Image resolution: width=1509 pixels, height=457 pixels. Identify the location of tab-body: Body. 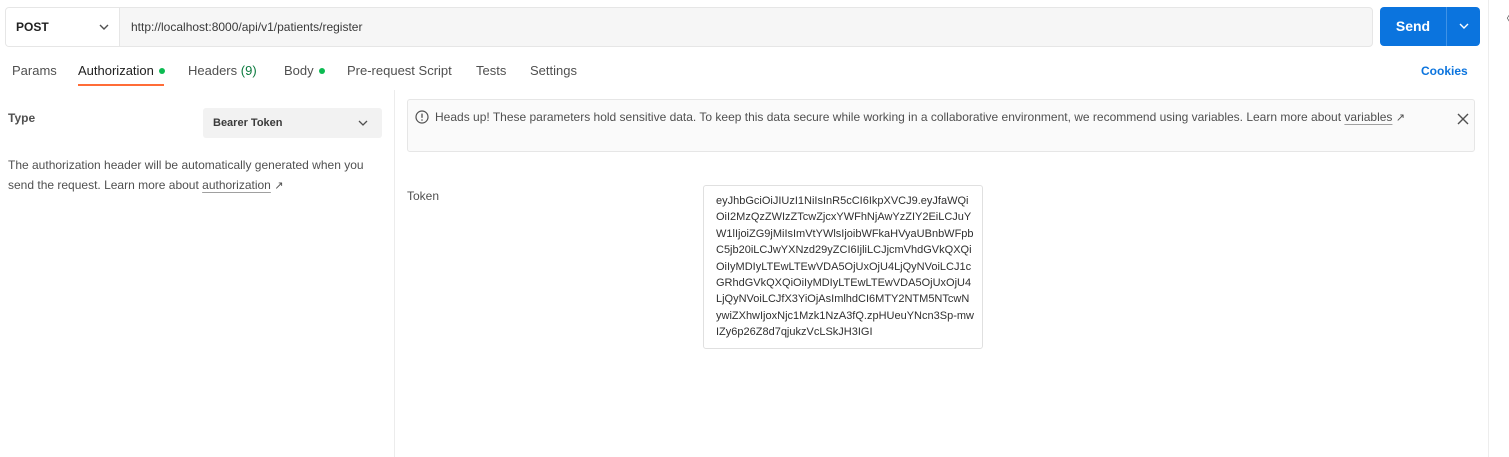
(304, 71).